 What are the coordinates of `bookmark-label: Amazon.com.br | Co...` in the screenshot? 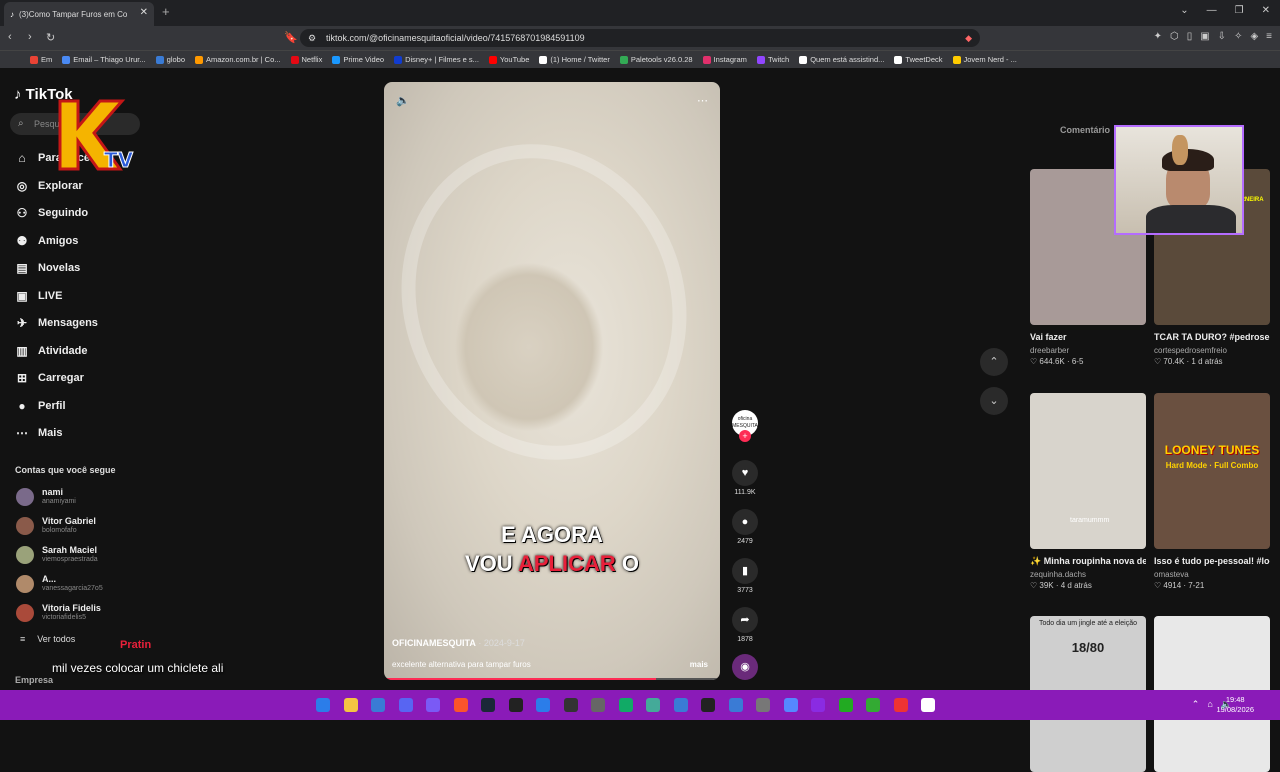 It's located at (243, 59).